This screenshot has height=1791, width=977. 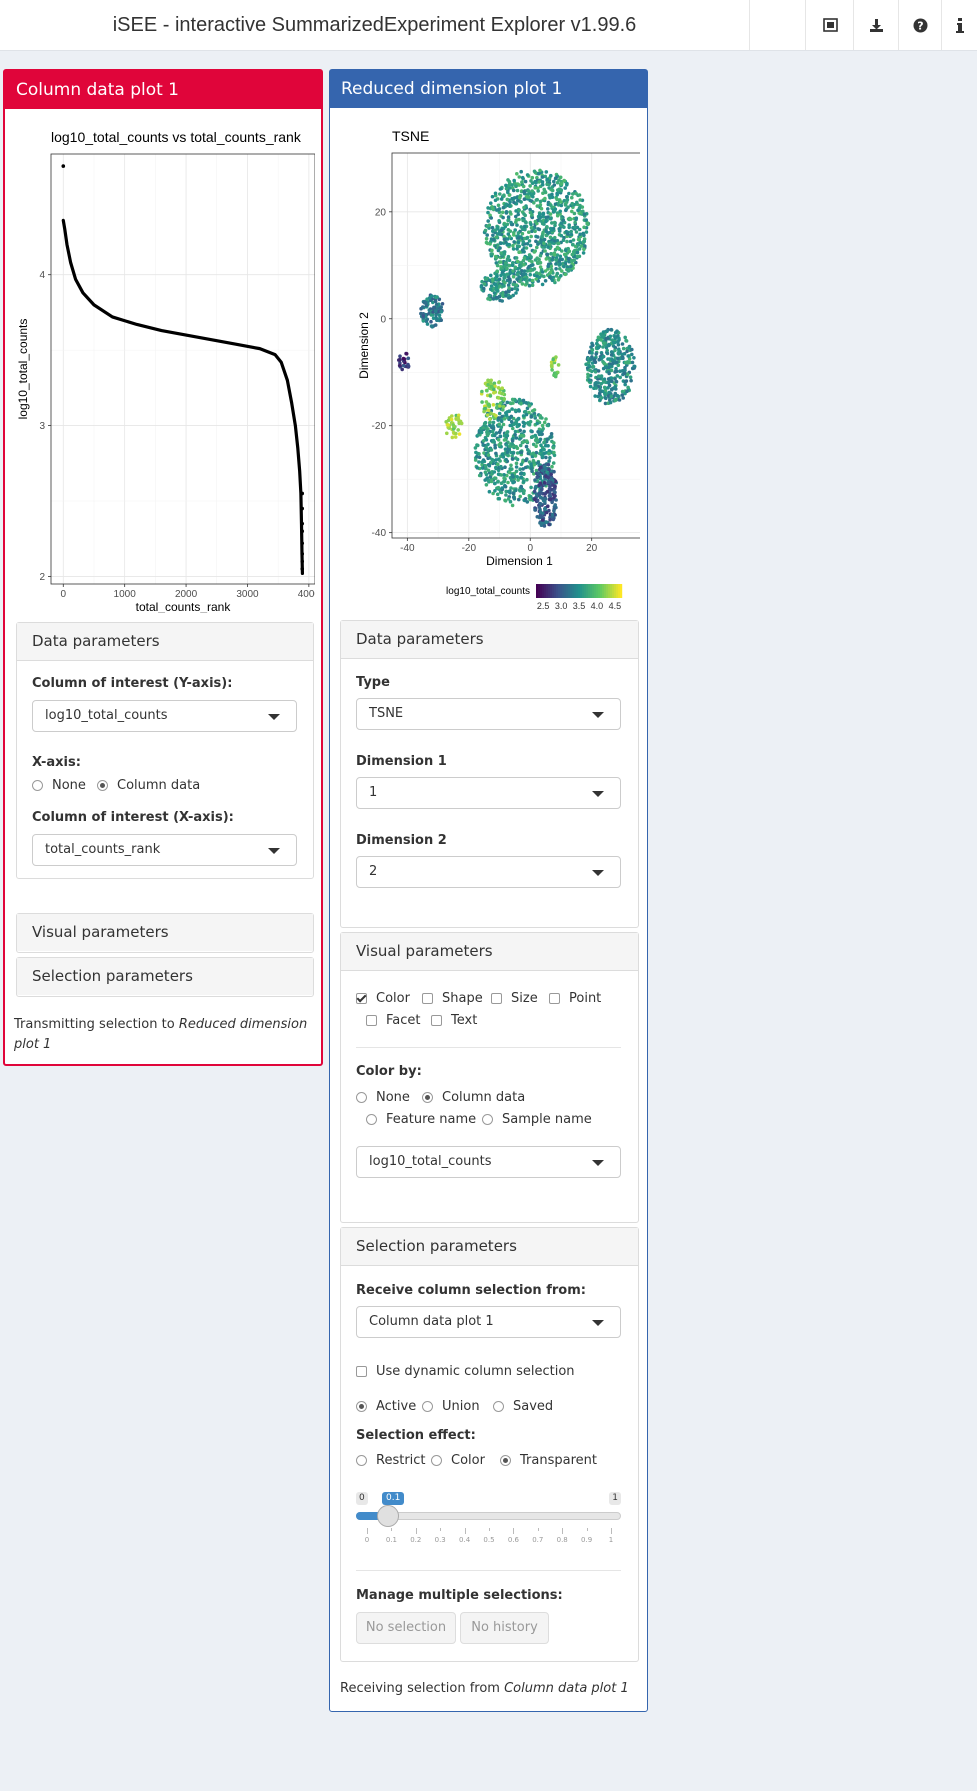 I want to click on dimension-1-select: 1, so click(x=488, y=793).